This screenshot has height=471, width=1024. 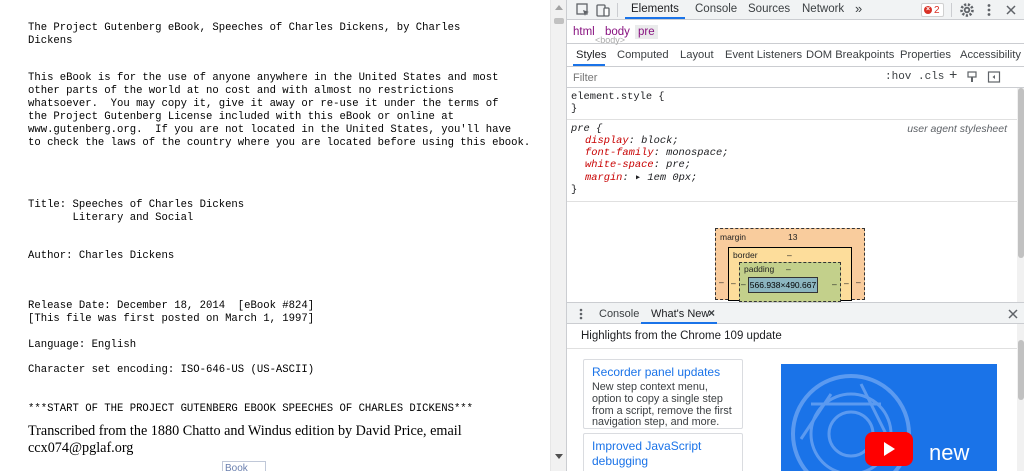 I want to click on breadcrumb-body: body, so click(x=617, y=32).